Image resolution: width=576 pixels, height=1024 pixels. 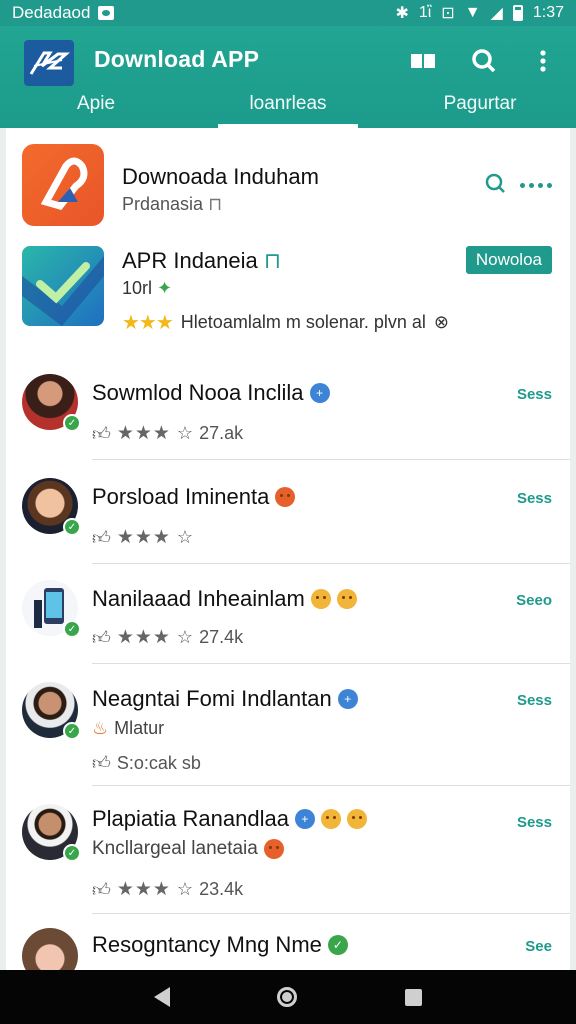 I want to click on vibrate-icon: ⊡, so click(x=448, y=13).